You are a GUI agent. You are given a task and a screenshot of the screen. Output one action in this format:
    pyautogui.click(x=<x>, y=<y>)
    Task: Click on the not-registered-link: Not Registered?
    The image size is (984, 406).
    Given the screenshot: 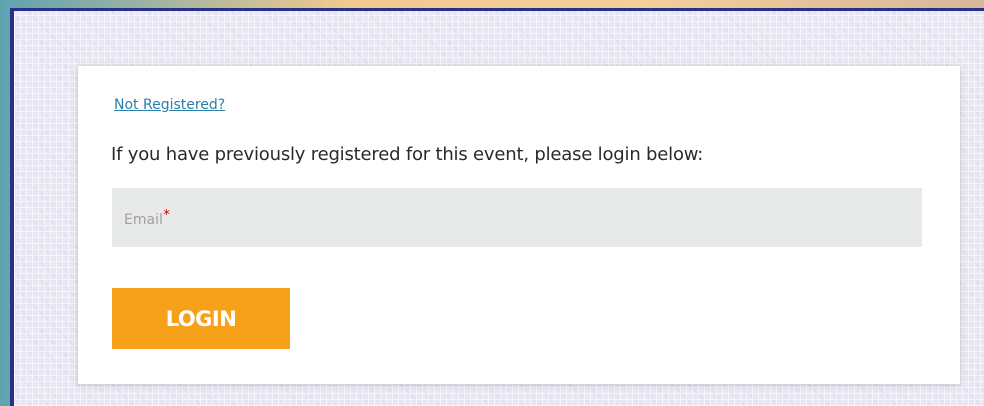 What is the action you would take?
    pyautogui.click(x=169, y=105)
    